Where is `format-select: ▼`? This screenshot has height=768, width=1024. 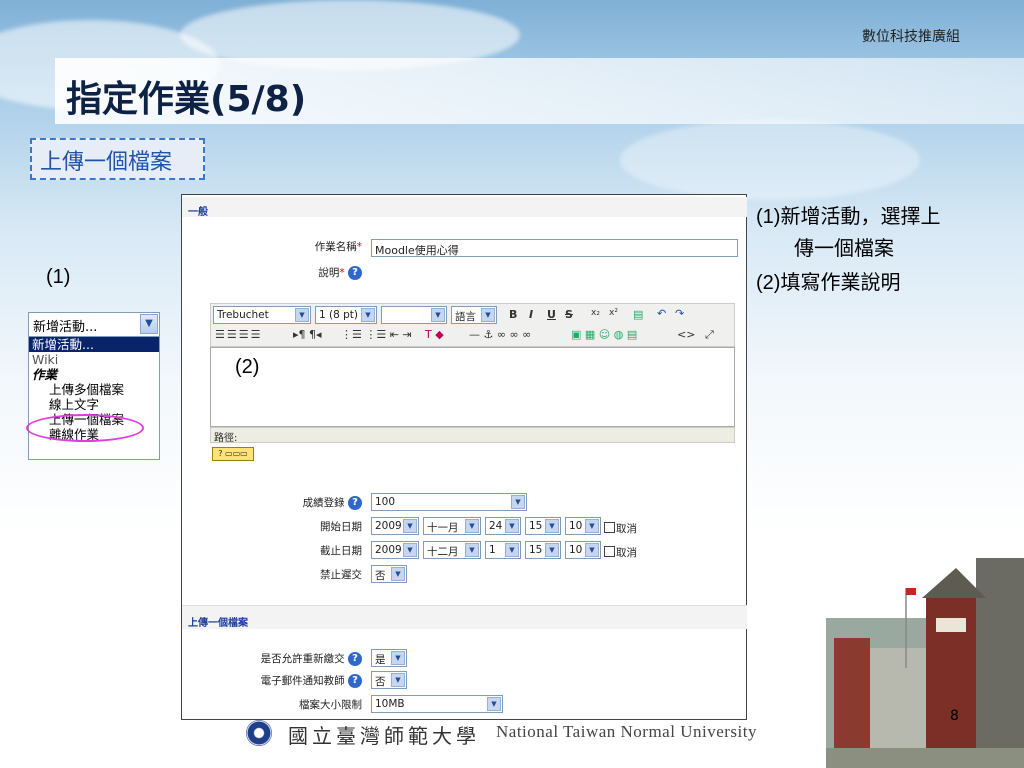 format-select: ▼ is located at coordinates (414, 315).